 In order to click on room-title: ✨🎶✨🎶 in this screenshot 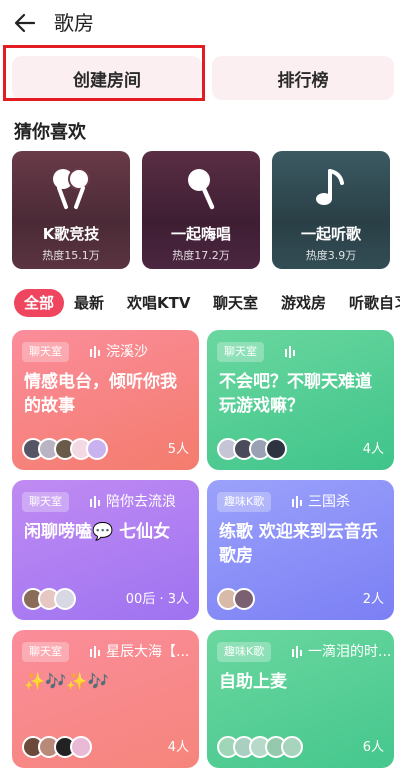, I will do `click(66, 682)`.